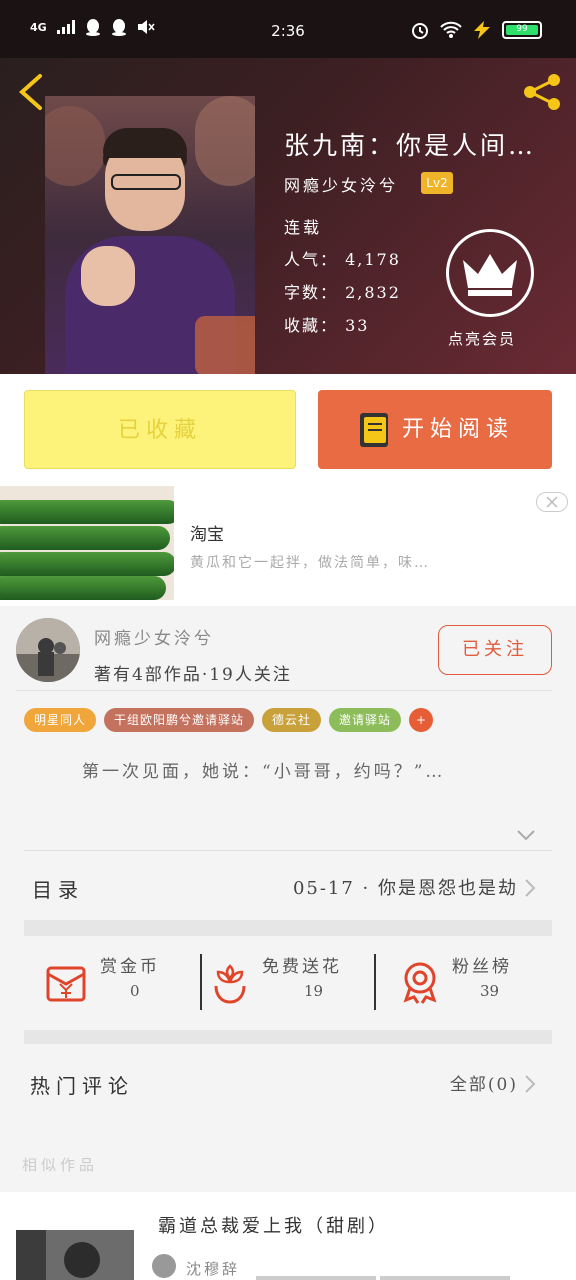 Image resolution: width=576 pixels, height=1280 pixels. I want to click on popularity-value: 4,178, so click(373, 259).